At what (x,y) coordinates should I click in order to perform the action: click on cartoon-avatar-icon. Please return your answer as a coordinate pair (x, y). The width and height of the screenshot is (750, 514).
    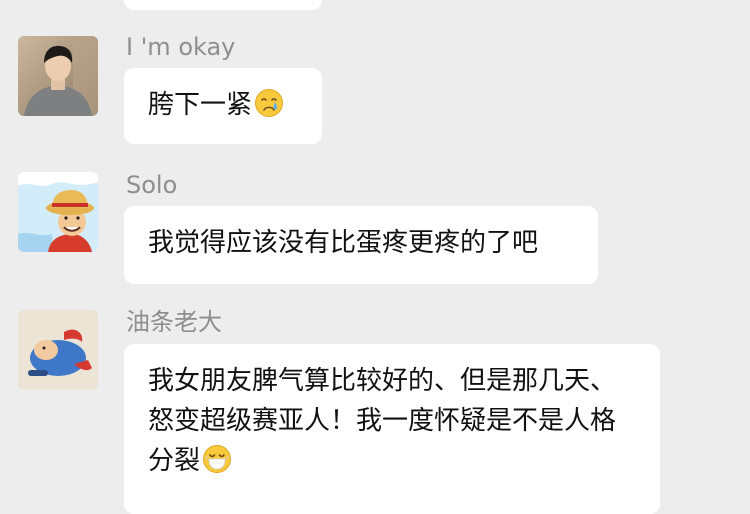
    Looking at the image, I should click on (58, 212).